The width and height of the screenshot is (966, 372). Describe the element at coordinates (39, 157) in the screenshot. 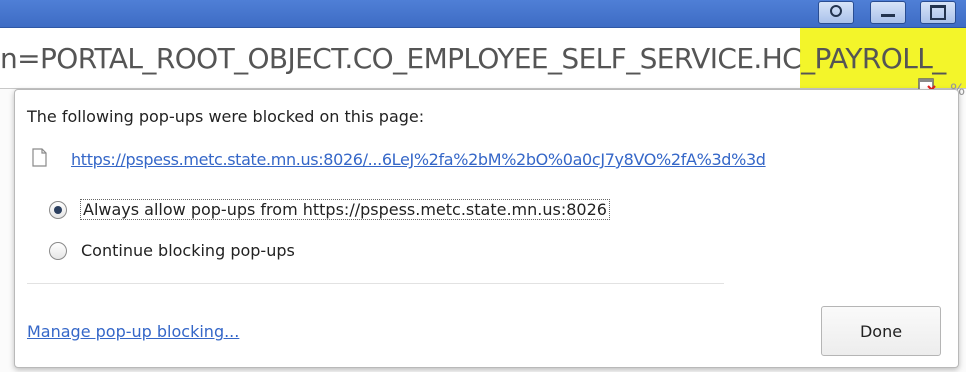

I see `page-icon` at that location.